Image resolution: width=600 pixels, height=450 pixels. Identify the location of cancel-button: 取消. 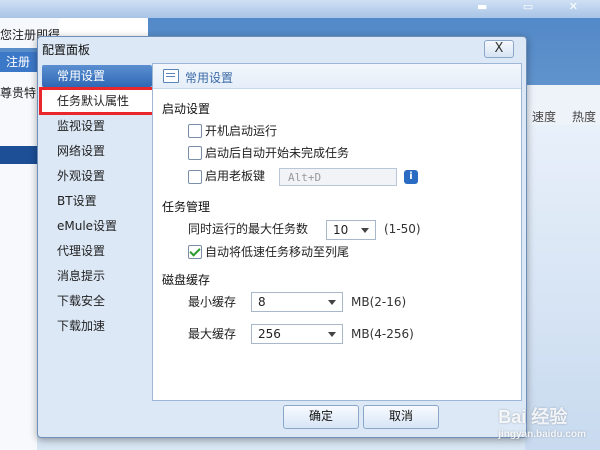
(401, 417).